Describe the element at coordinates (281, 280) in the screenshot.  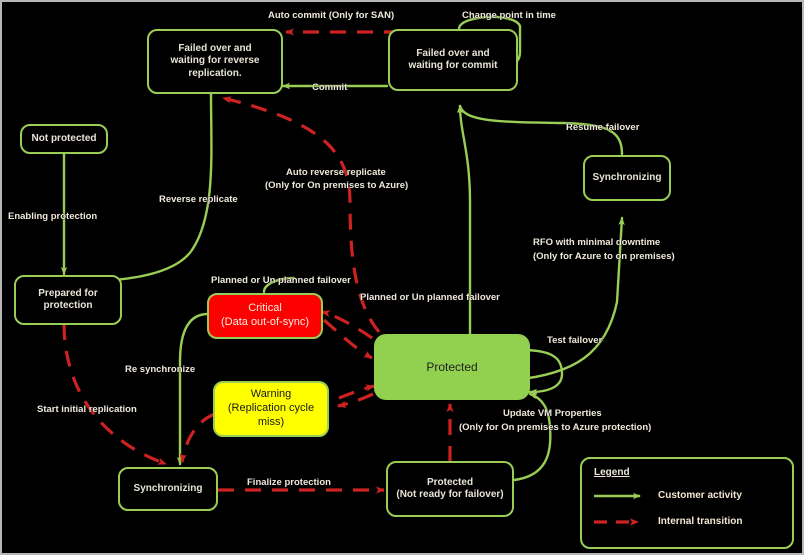
I see `edge-label-planned-unplanned-failover-left: Planned or Un planned failover` at that location.